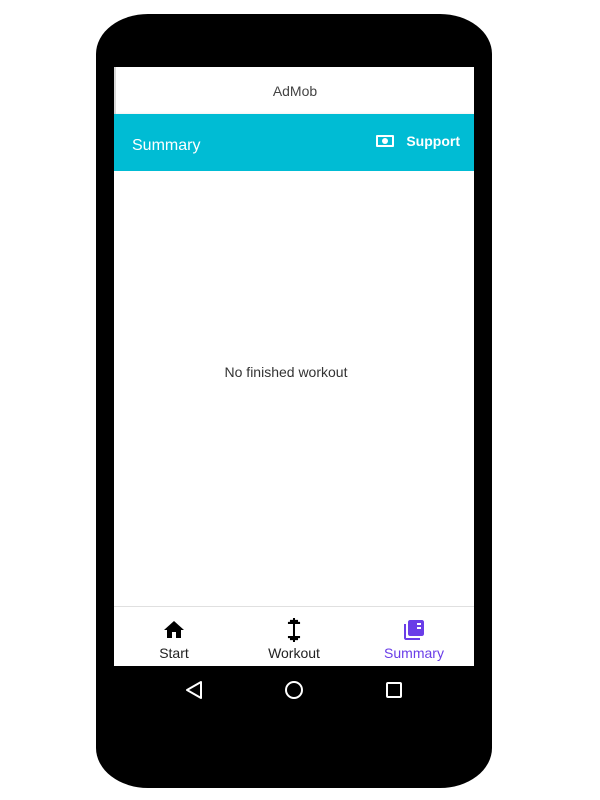  I want to click on nav-label-workout: Workout, so click(294, 653).